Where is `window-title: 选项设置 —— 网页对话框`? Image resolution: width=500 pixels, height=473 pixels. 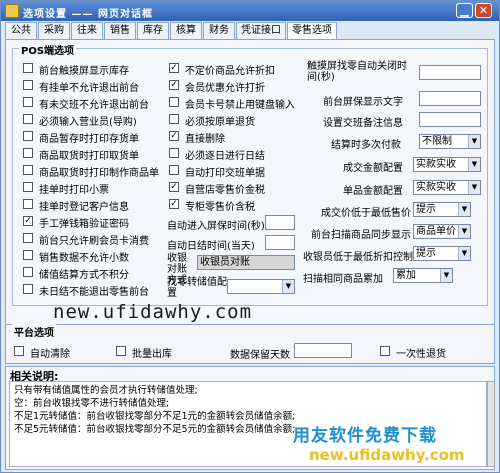 window-title: 选项设置 —— 网页对话框 is located at coordinates (88, 14).